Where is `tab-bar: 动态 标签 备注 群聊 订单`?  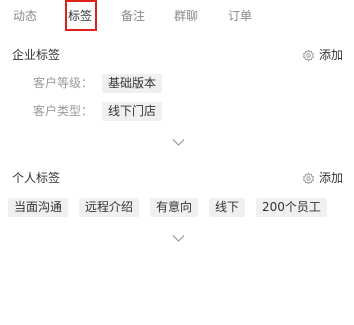 tab-bar: 动态 标签 备注 群聊 订单 is located at coordinates (177, 17).